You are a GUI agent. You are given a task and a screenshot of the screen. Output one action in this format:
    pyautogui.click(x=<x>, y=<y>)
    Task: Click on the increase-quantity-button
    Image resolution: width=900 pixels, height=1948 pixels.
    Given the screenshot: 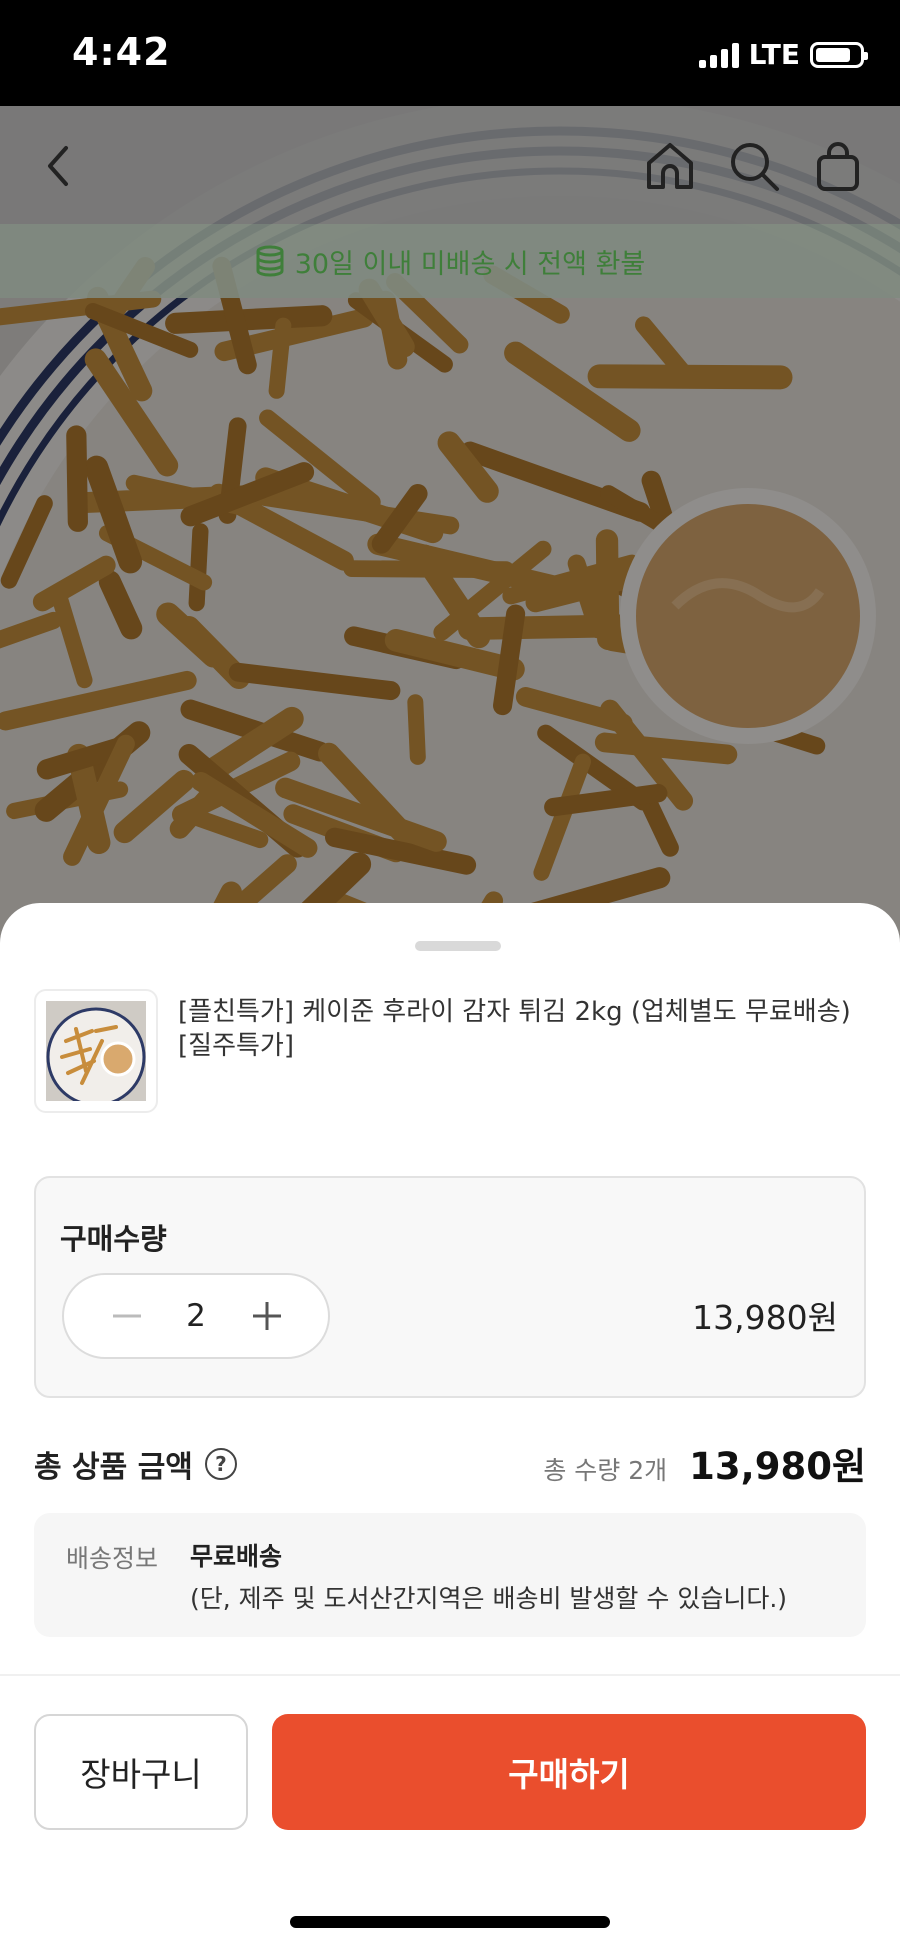 What is the action you would take?
    pyautogui.click(x=267, y=1316)
    